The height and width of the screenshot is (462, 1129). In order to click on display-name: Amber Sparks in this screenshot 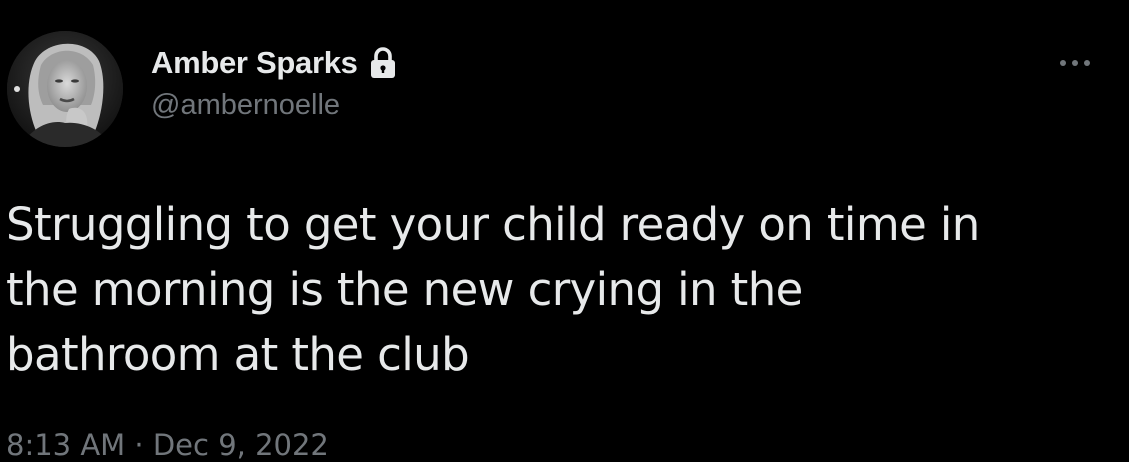, I will do `click(254, 63)`.